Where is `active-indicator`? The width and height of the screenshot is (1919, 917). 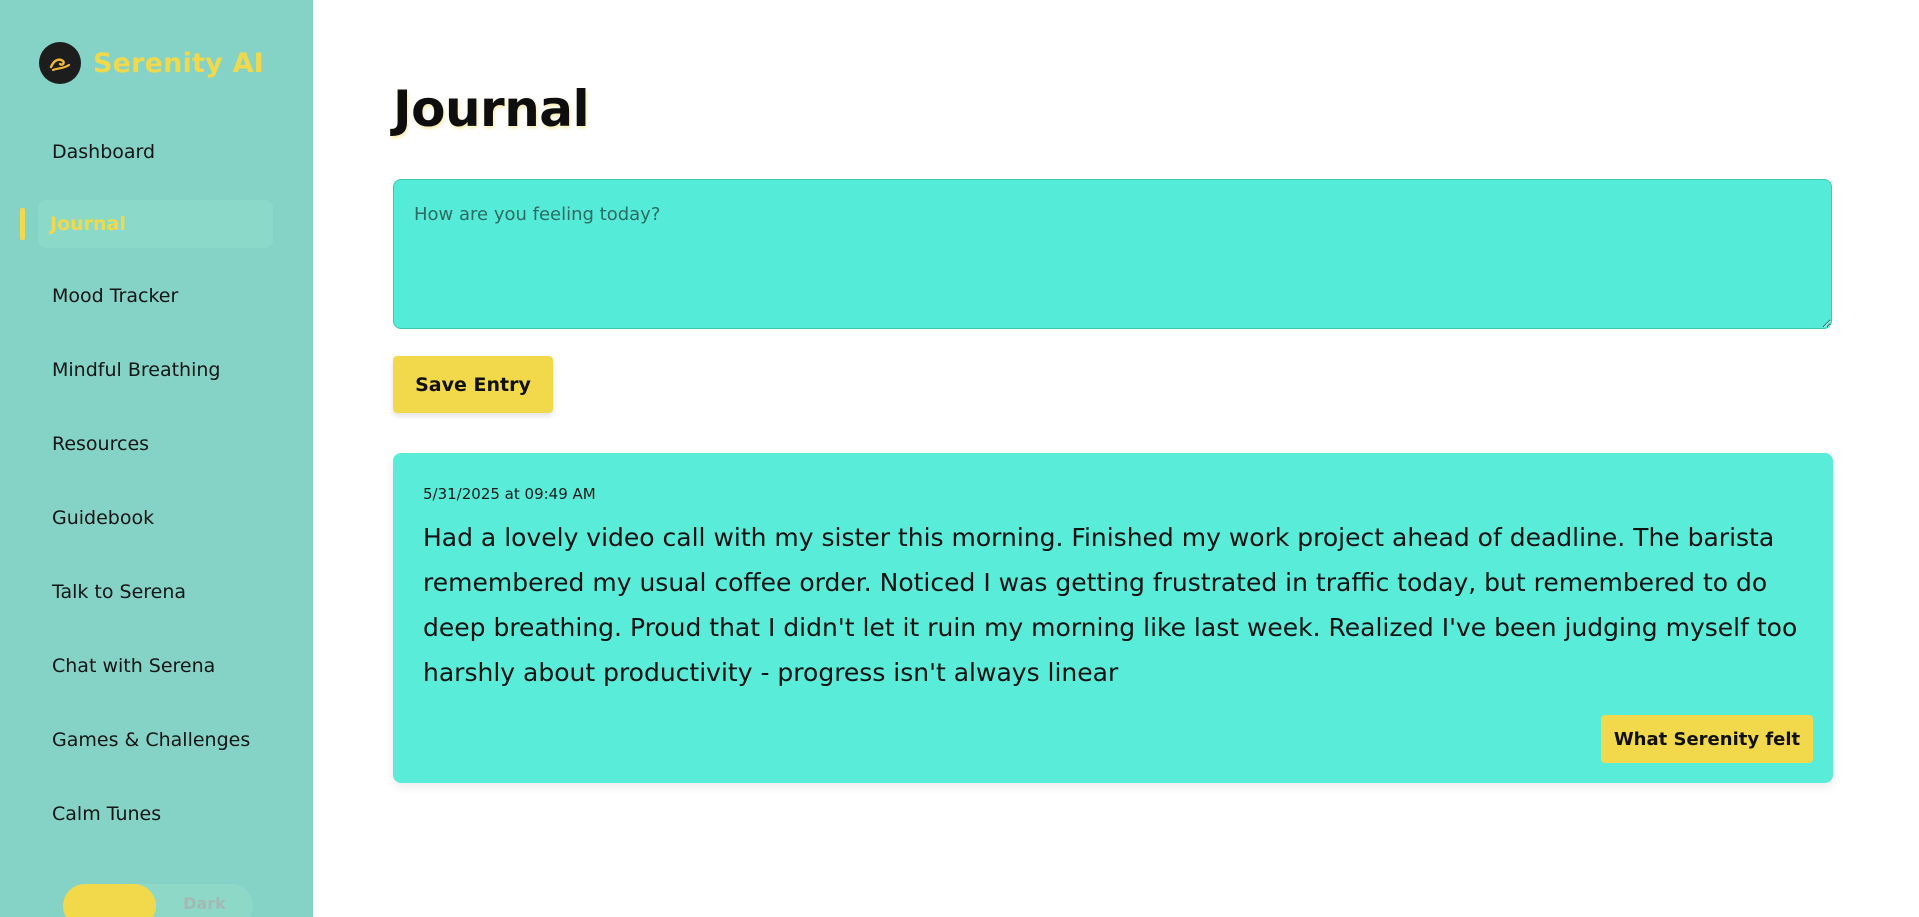 active-indicator is located at coordinates (22, 224).